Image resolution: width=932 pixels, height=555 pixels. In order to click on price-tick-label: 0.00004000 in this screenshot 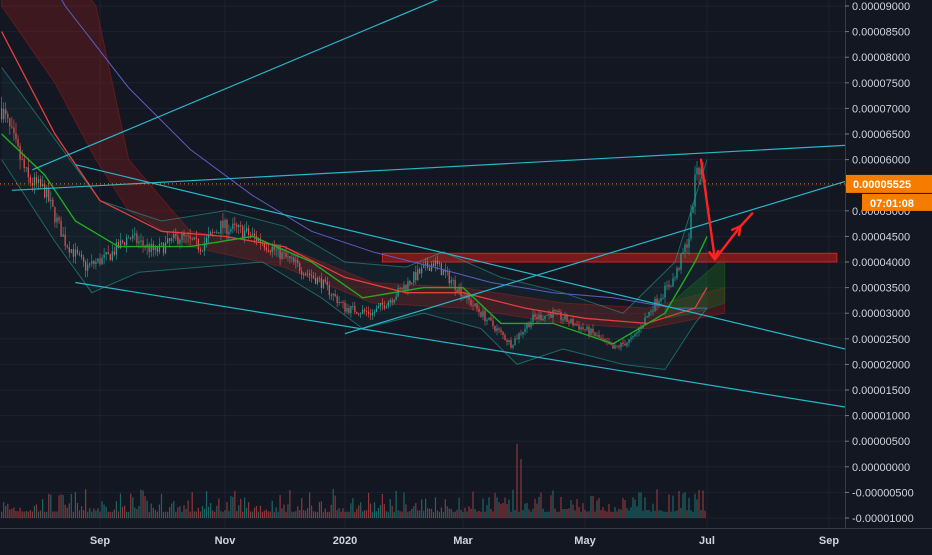, I will do `click(881, 263)`.